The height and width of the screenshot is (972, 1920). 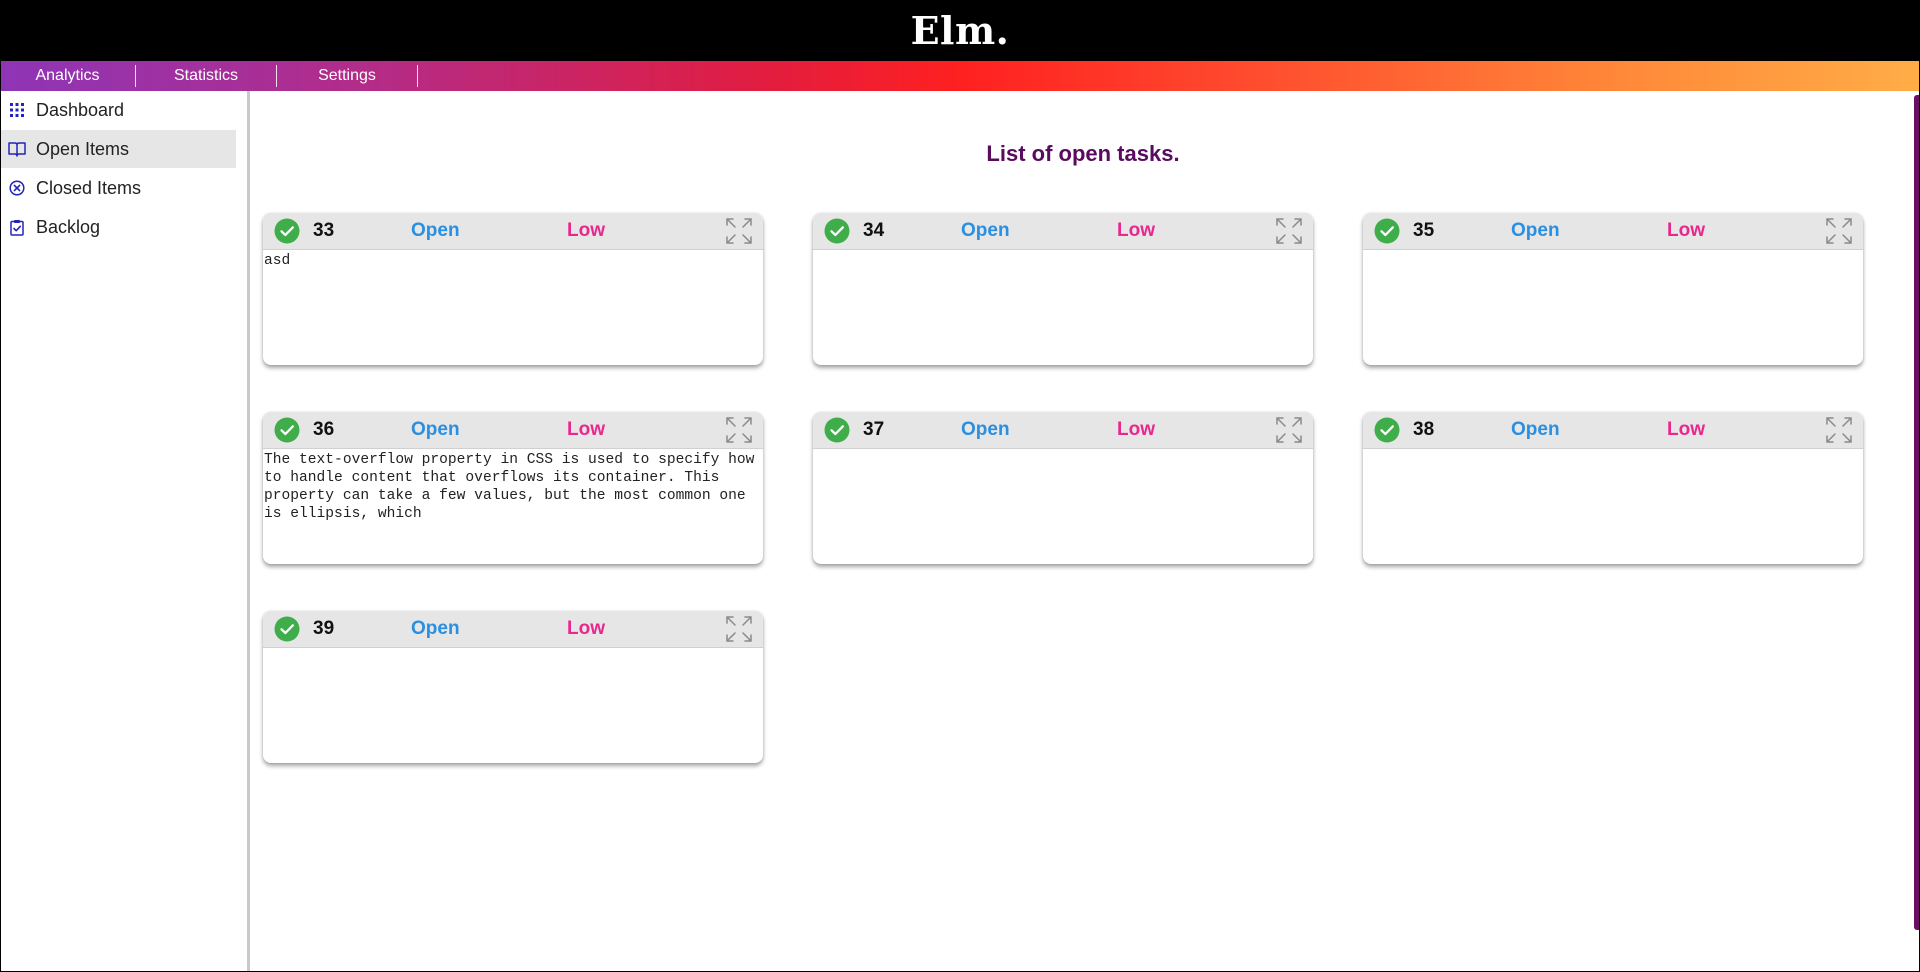 What do you see at coordinates (68, 226) in the screenshot?
I see `sidebar-item-label: Backlog` at bounding box center [68, 226].